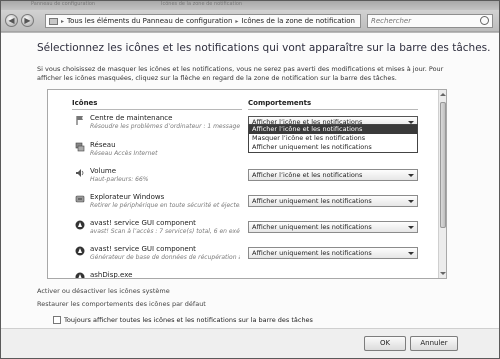 The width and height of the screenshot is (500, 359). What do you see at coordinates (80, 199) in the screenshot?
I see `usb-icon` at bounding box center [80, 199].